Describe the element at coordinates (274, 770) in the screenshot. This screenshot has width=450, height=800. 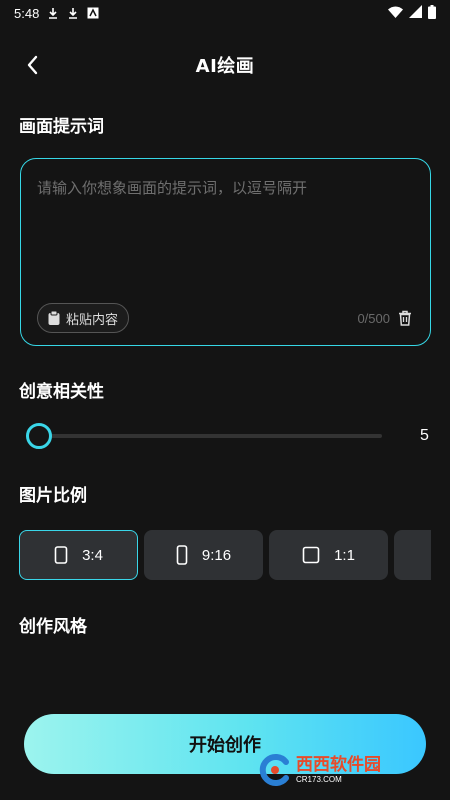
I see `watermark-logo-icon` at that location.